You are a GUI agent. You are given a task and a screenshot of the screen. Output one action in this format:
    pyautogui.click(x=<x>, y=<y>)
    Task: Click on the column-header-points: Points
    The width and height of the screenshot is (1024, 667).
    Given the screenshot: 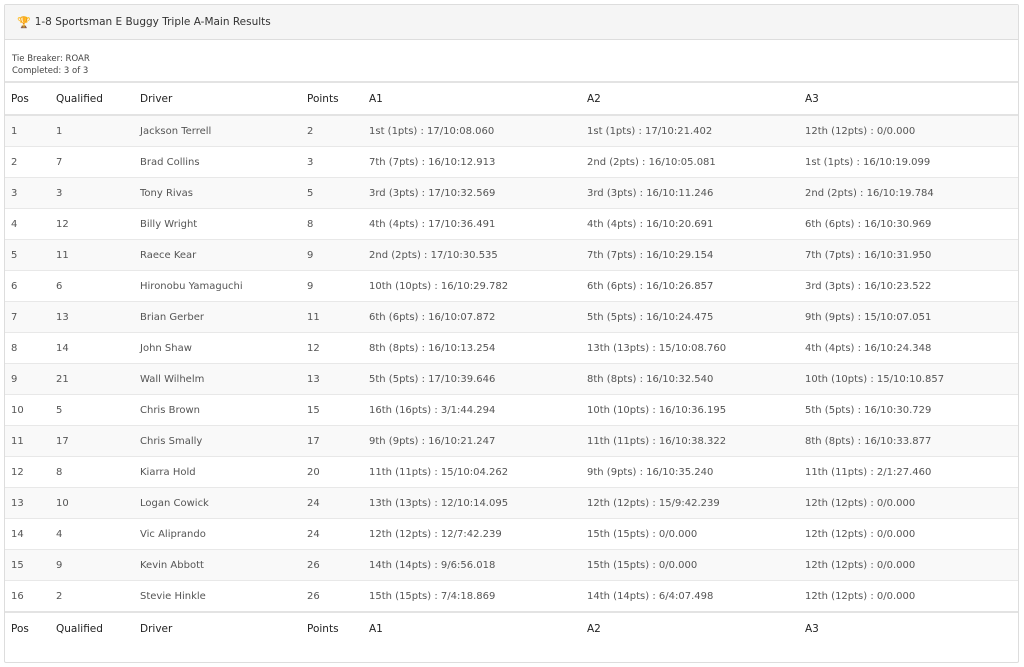 What is the action you would take?
    pyautogui.click(x=332, y=98)
    